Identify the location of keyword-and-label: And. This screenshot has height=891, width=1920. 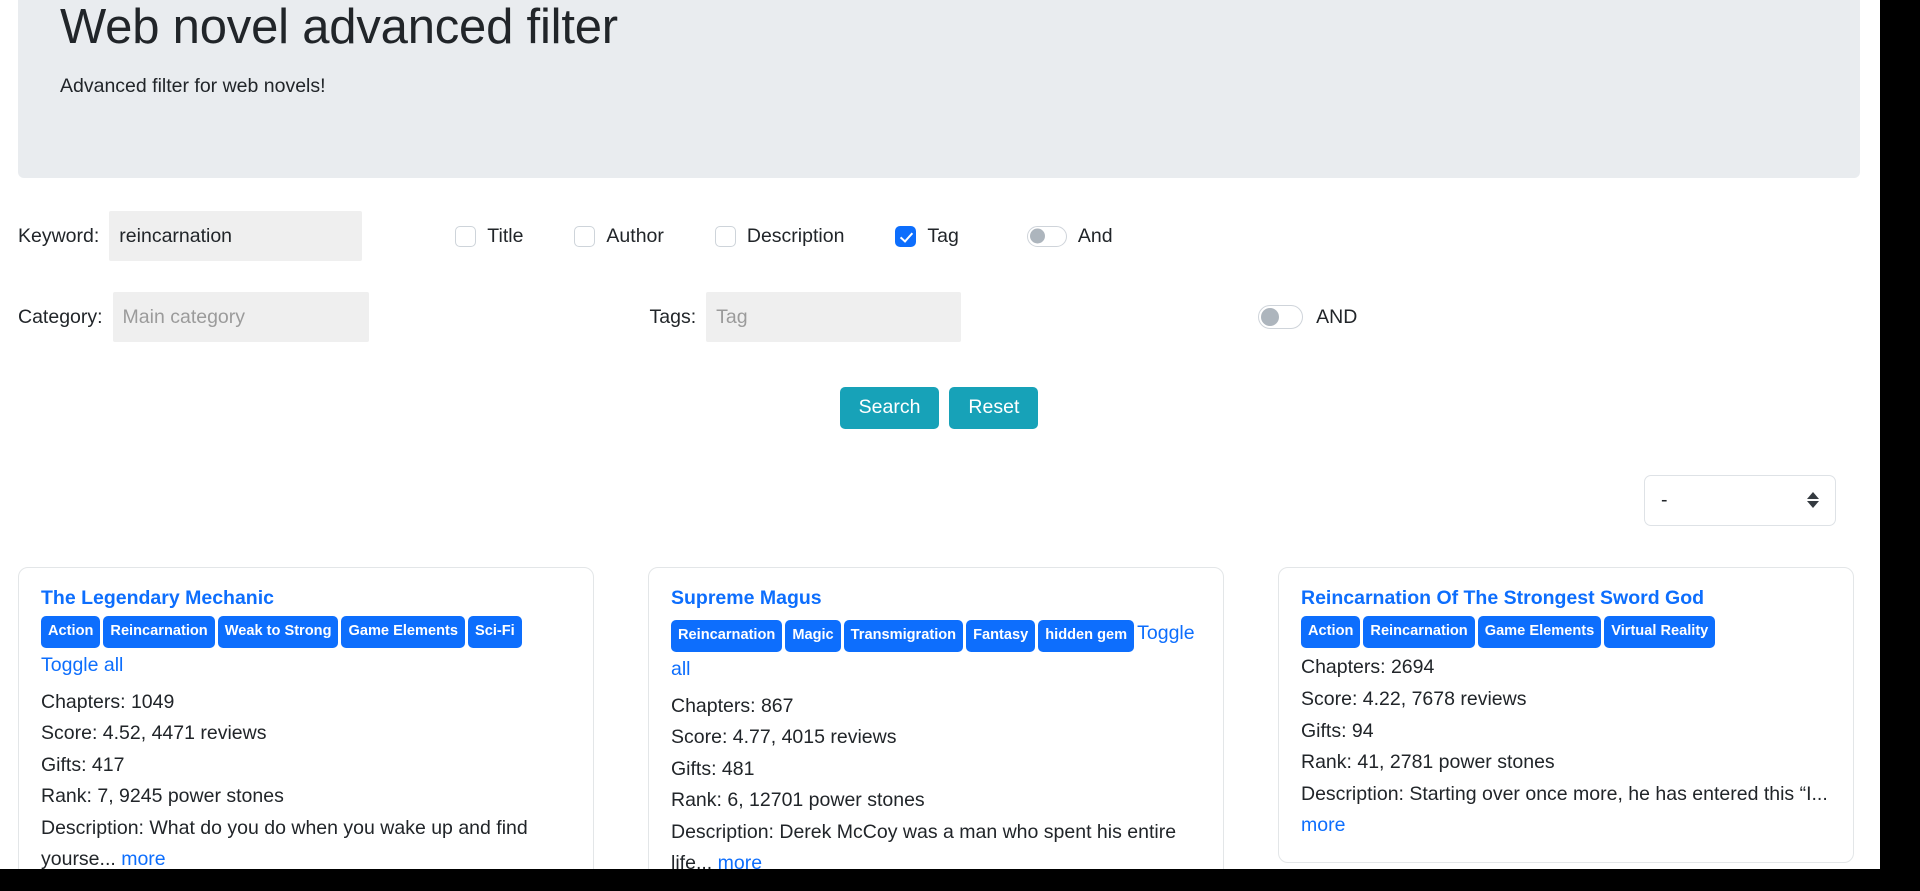
(1095, 235).